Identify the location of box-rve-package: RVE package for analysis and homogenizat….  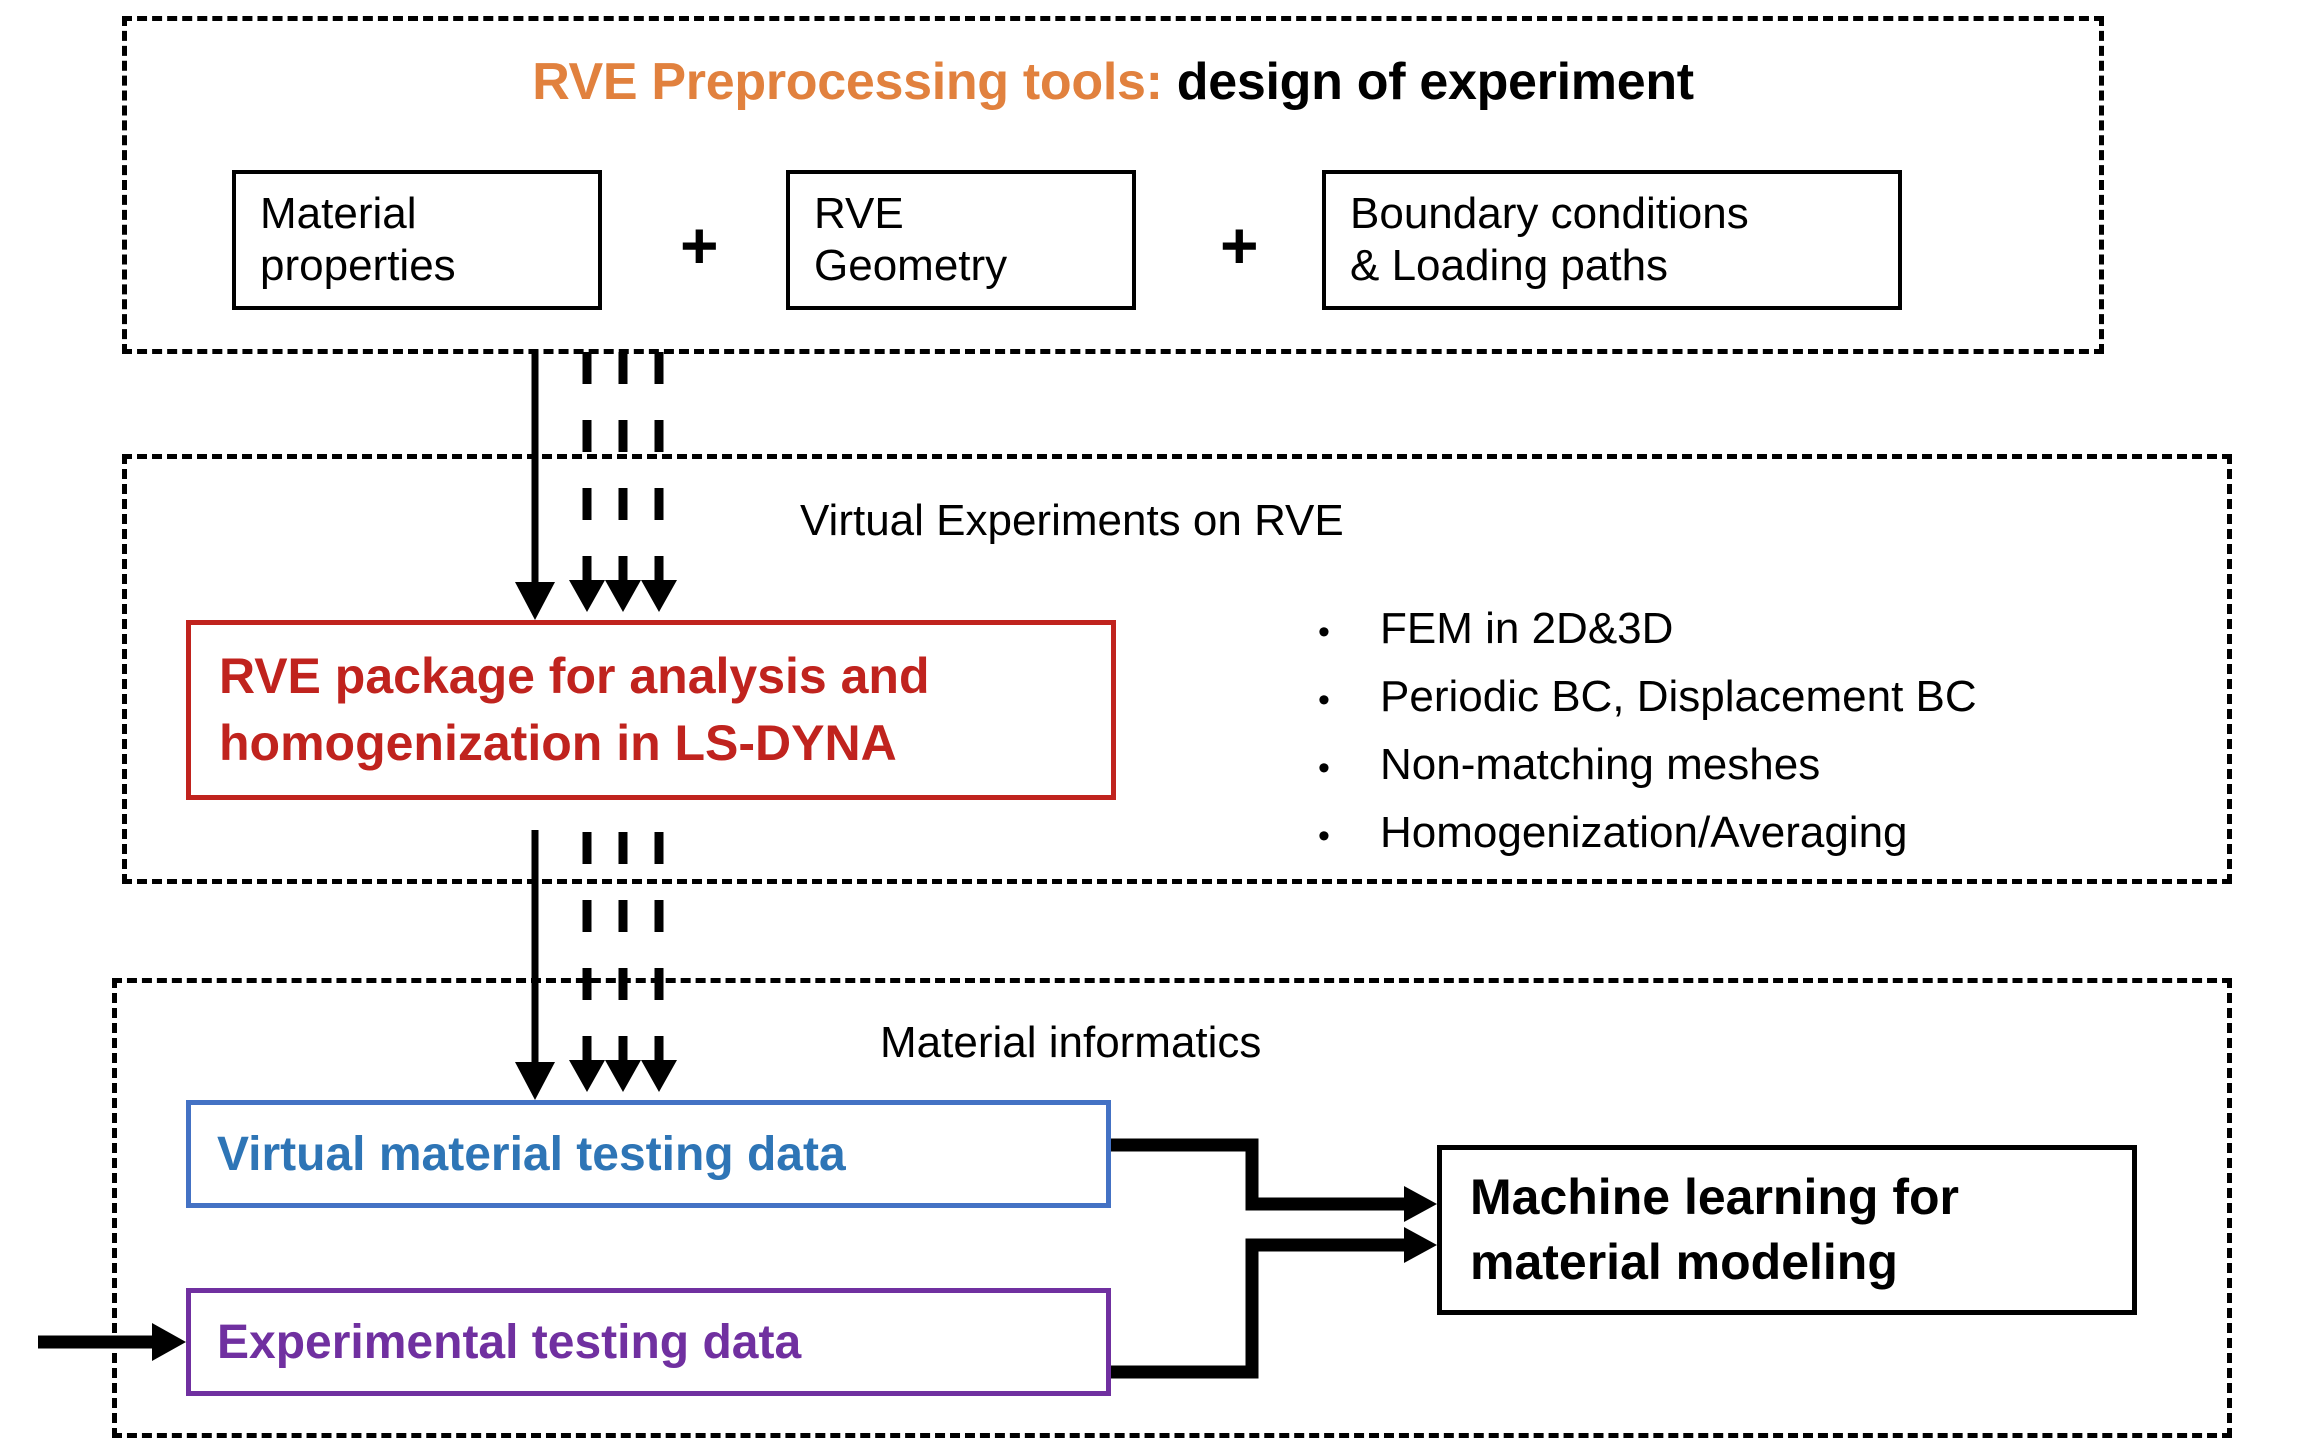
(651, 710).